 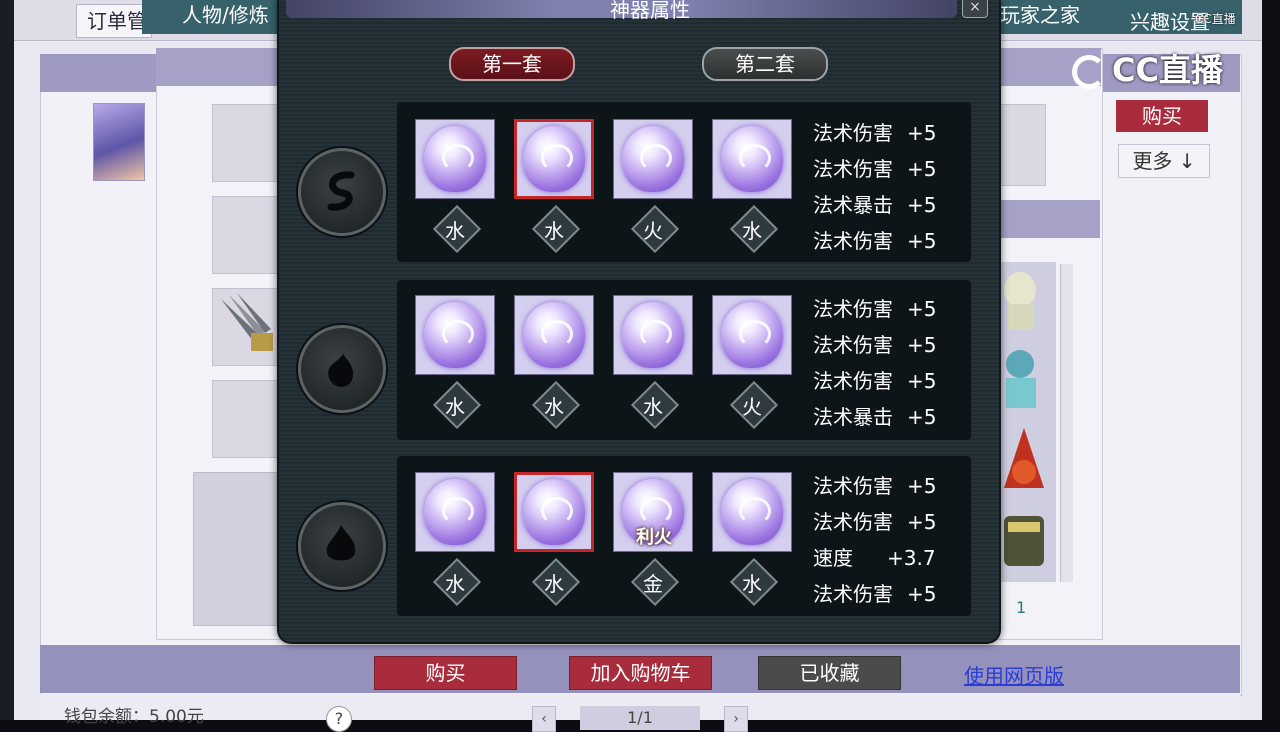 What do you see at coordinates (1167, 70) in the screenshot?
I see `cc-brand-text: CC直播` at bounding box center [1167, 70].